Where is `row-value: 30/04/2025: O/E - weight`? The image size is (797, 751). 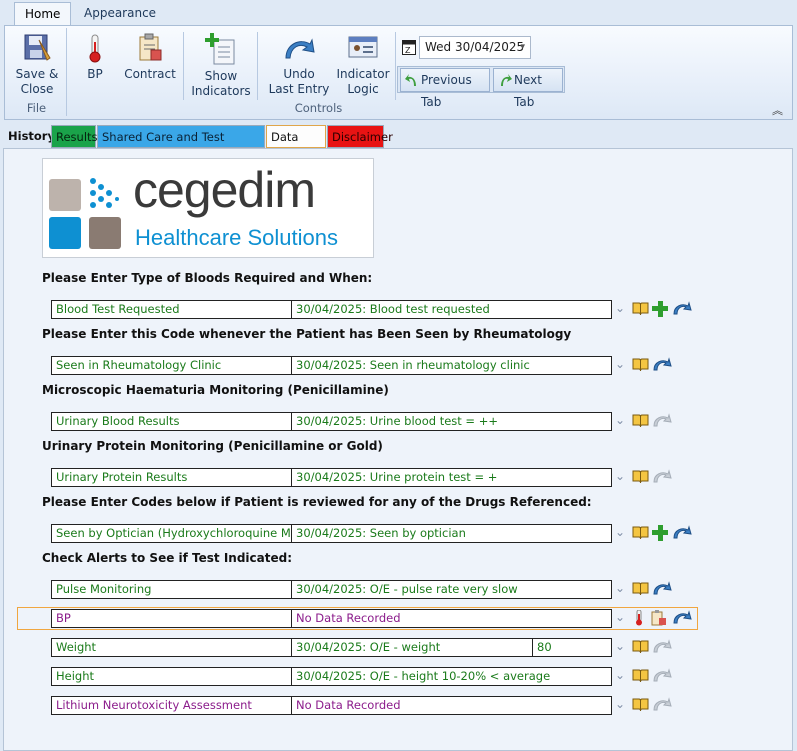 row-value: 30/04/2025: O/E - weight is located at coordinates (412, 647).